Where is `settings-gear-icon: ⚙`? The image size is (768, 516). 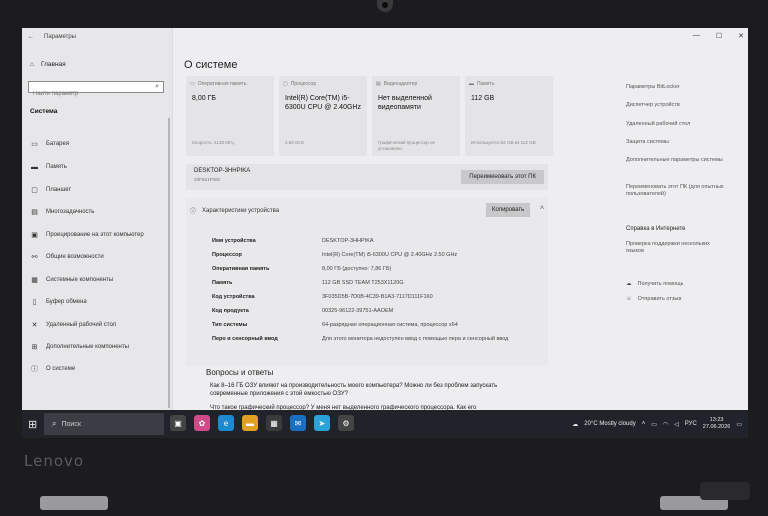
settings-gear-icon: ⚙ is located at coordinates (346, 423).